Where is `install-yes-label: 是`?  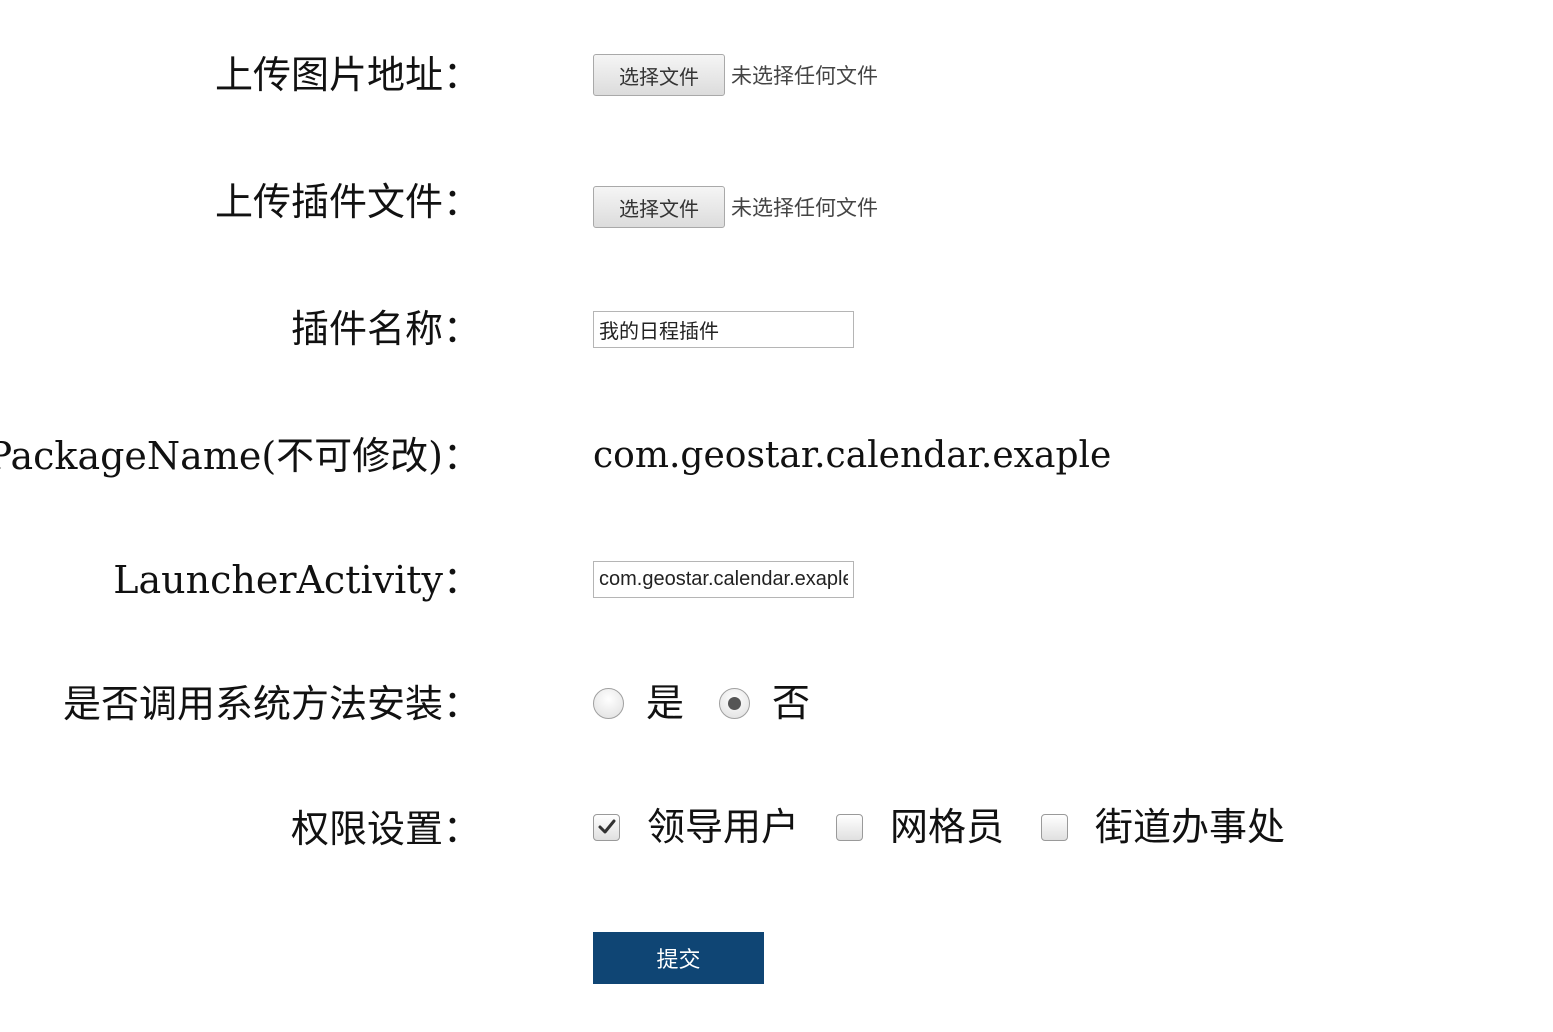 install-yes-label: 是 is located at coordinates (665, 703).